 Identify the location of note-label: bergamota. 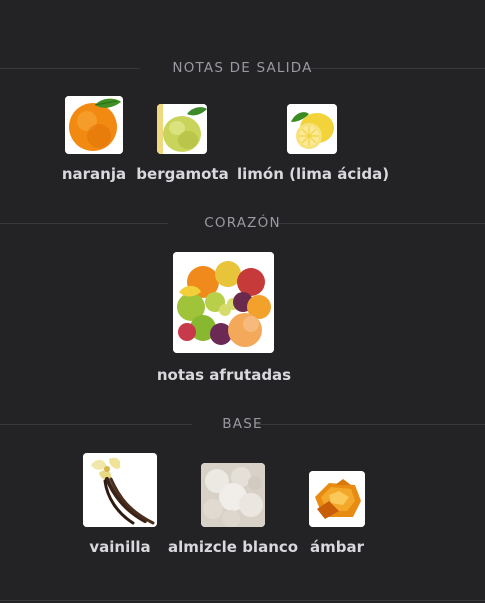
(182, 174).